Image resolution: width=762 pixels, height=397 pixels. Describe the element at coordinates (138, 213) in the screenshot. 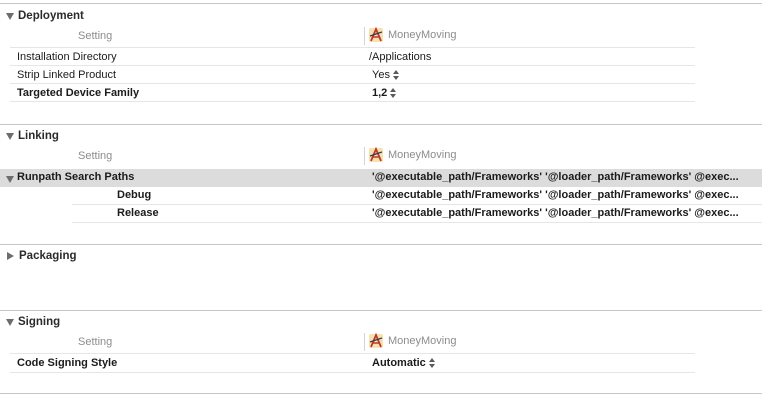

I see `configuration-name: Release` at that location.